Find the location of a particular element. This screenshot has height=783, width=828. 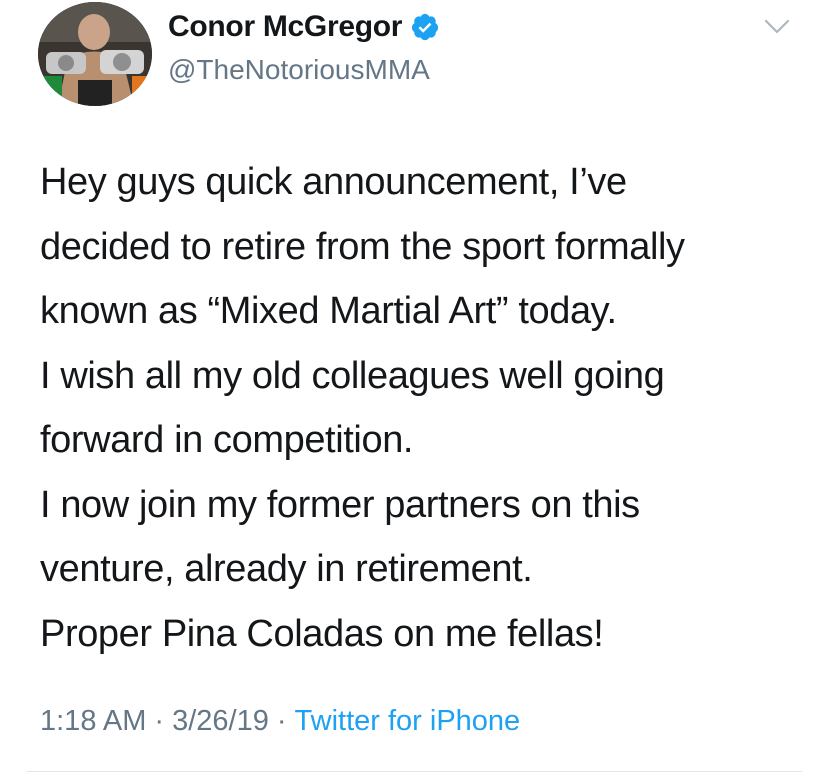

tweet-text-line: Hey guys quick announcement, I’ve is located at coordinates (333, 182).